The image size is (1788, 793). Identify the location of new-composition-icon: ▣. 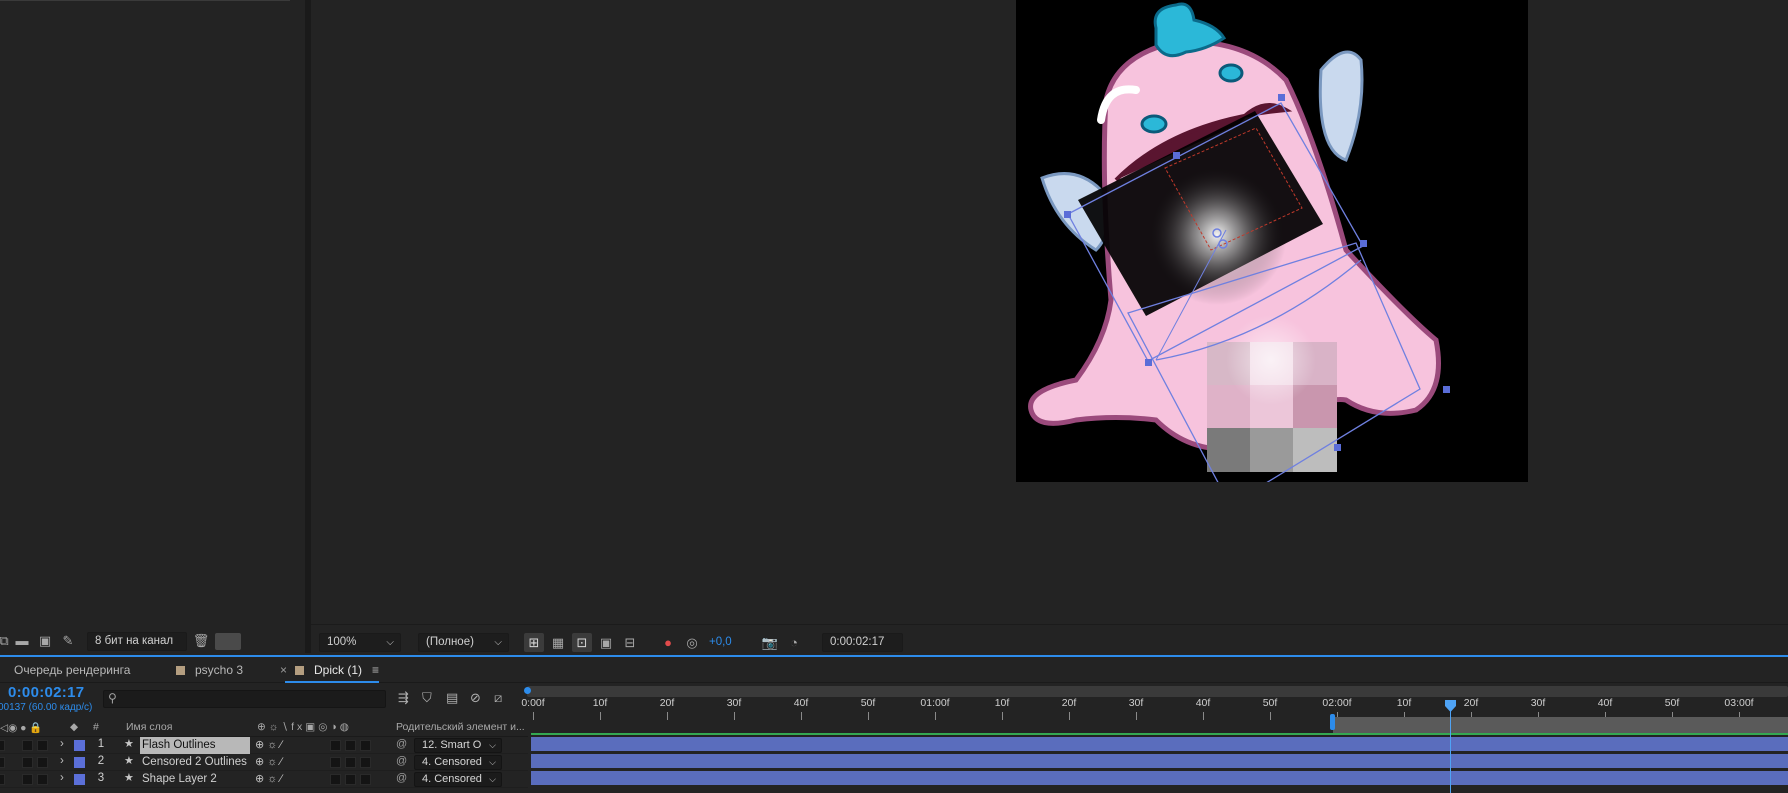
(45, 640).